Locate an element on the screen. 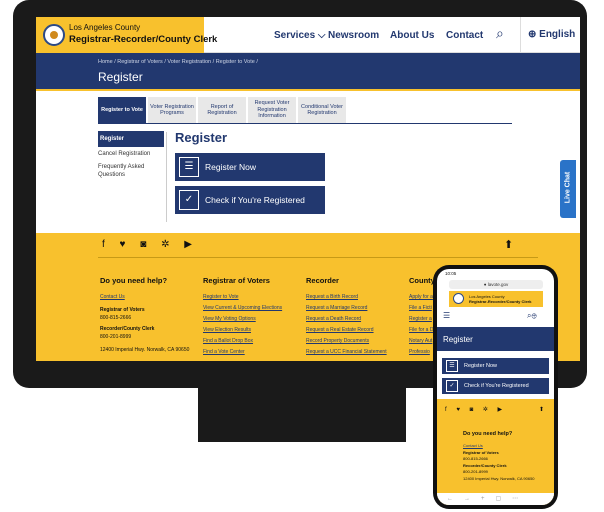  phone-brand-office: Registrar-Recorder/County Clerk is located at coordinates (500, 301).